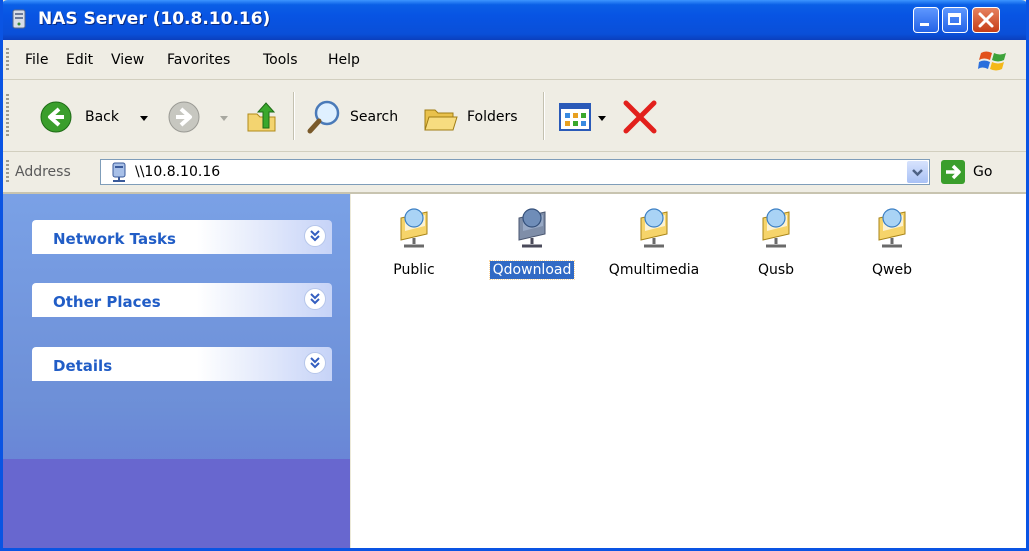  Describe the element at coordinates (776, 270) in the screenshot. I see `folder-label: Qusb` at that location.